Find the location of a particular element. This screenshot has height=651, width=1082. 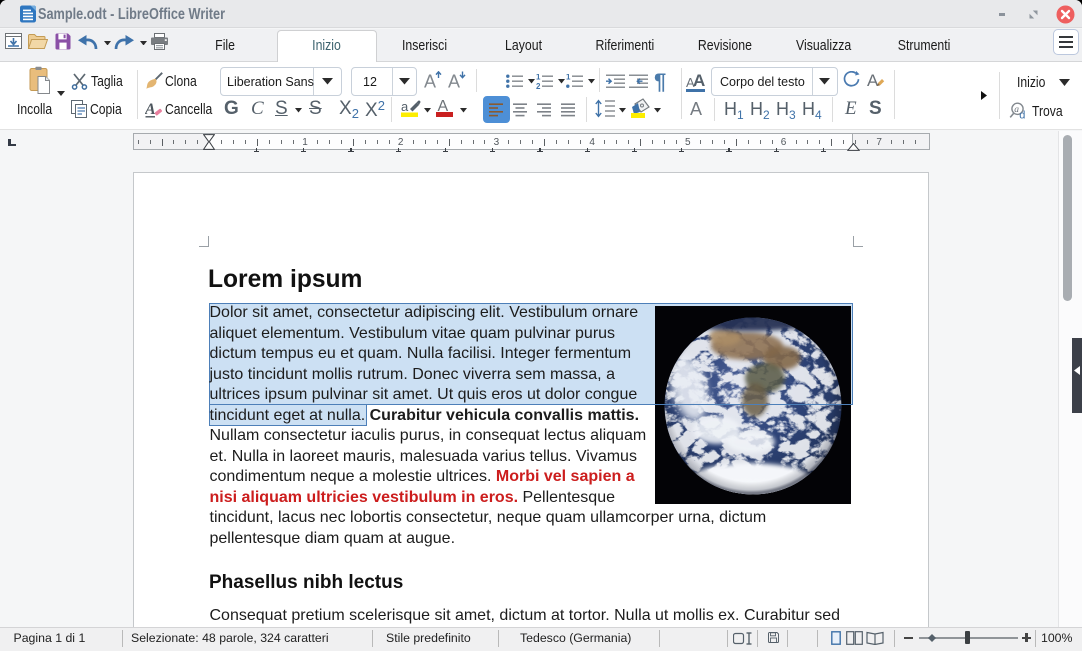

svg-text: d is located at coordinates (1022, 115).